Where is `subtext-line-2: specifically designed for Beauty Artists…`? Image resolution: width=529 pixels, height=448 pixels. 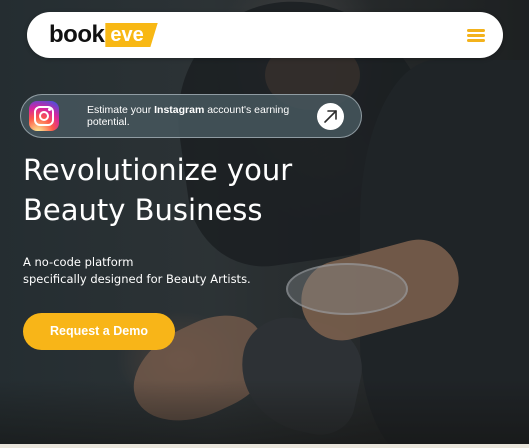
subtext-line-2: specifically designed for Beauty Artists… is located at coordinates (137, 279).